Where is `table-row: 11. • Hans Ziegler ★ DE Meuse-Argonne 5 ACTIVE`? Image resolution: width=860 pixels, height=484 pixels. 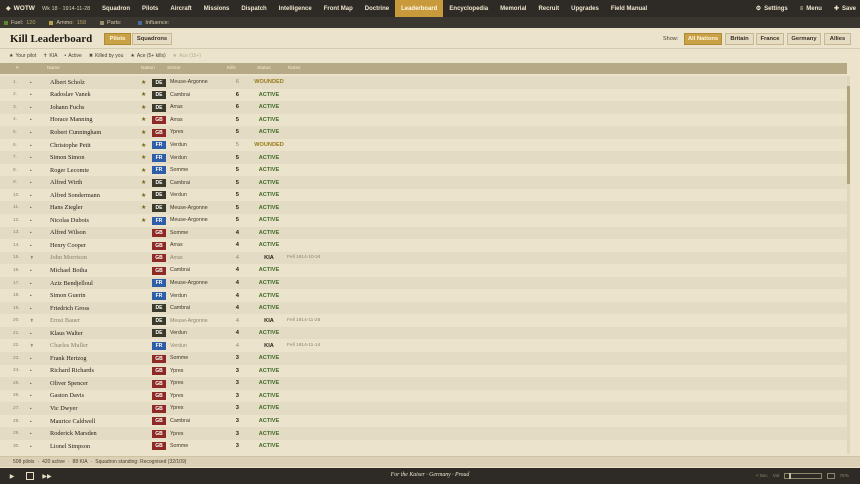
table-row: 11. • Hans Ziegler ★ DE Meuse-Argonne 5 ACTIVE is located at coordinates (423, 208).